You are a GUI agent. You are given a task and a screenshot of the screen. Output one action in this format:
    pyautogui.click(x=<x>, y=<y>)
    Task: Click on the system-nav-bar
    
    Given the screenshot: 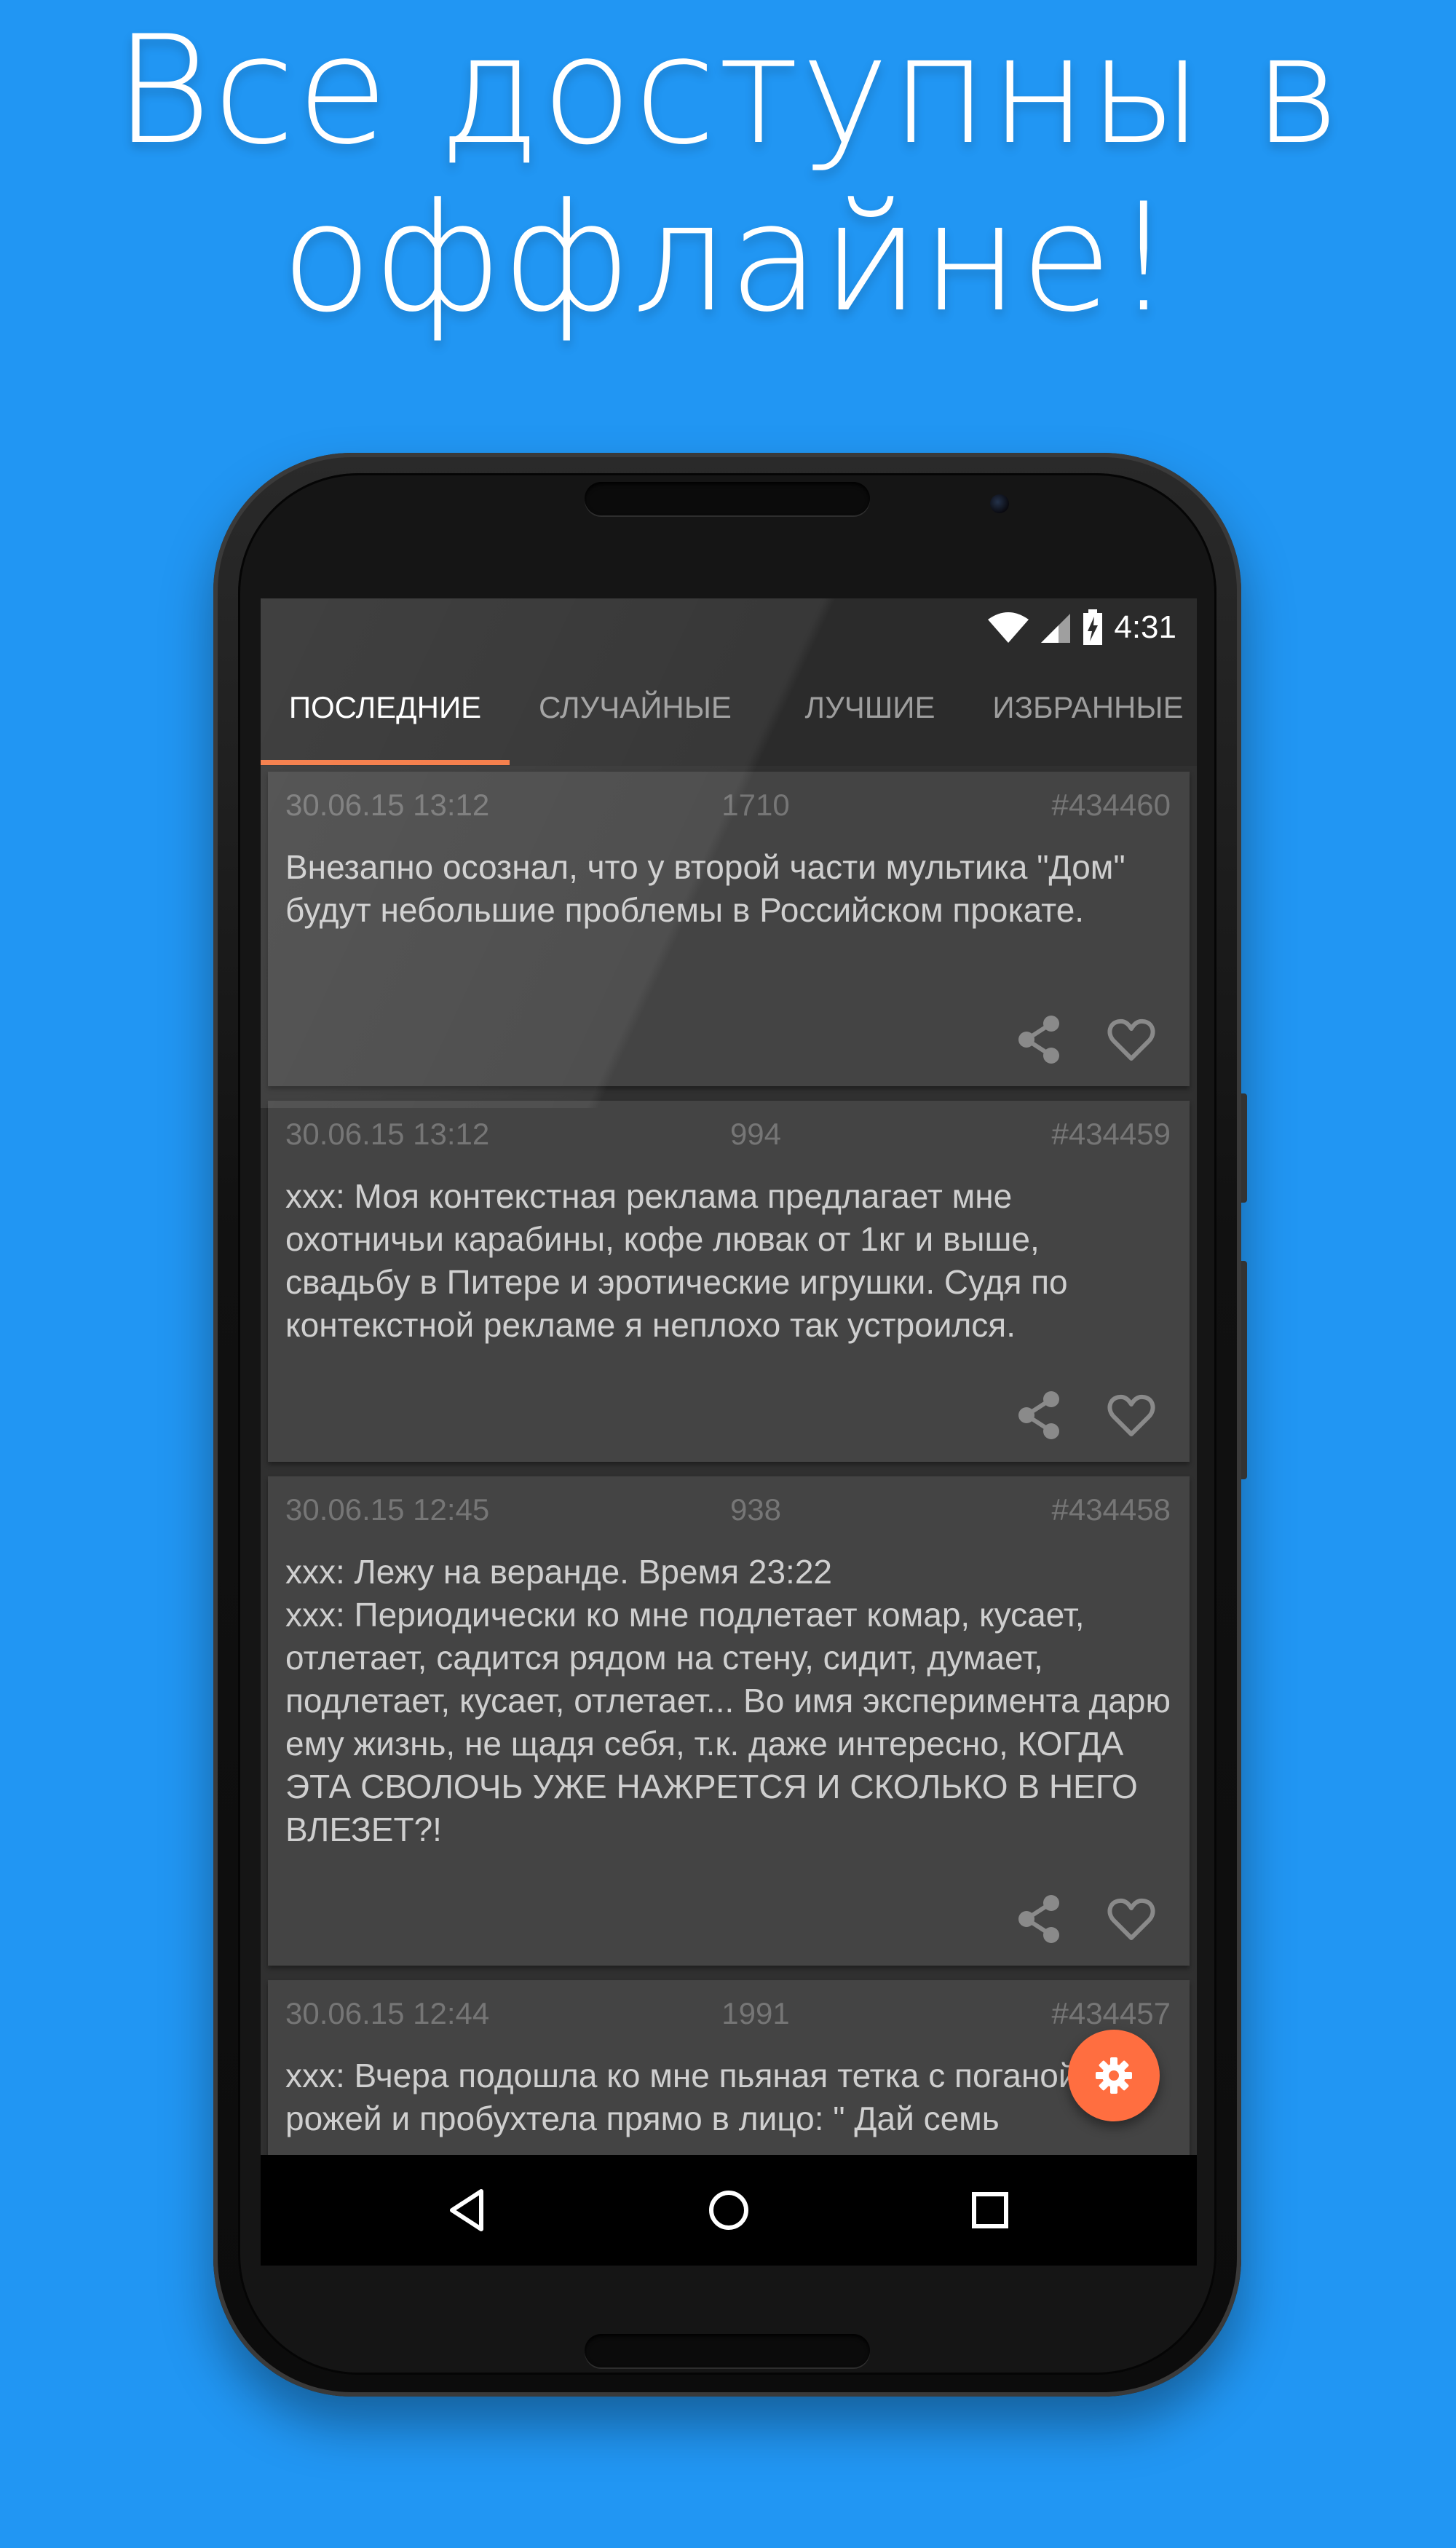 What is the action you would take?
    pyautogui.click(x=729, y=2210)
    